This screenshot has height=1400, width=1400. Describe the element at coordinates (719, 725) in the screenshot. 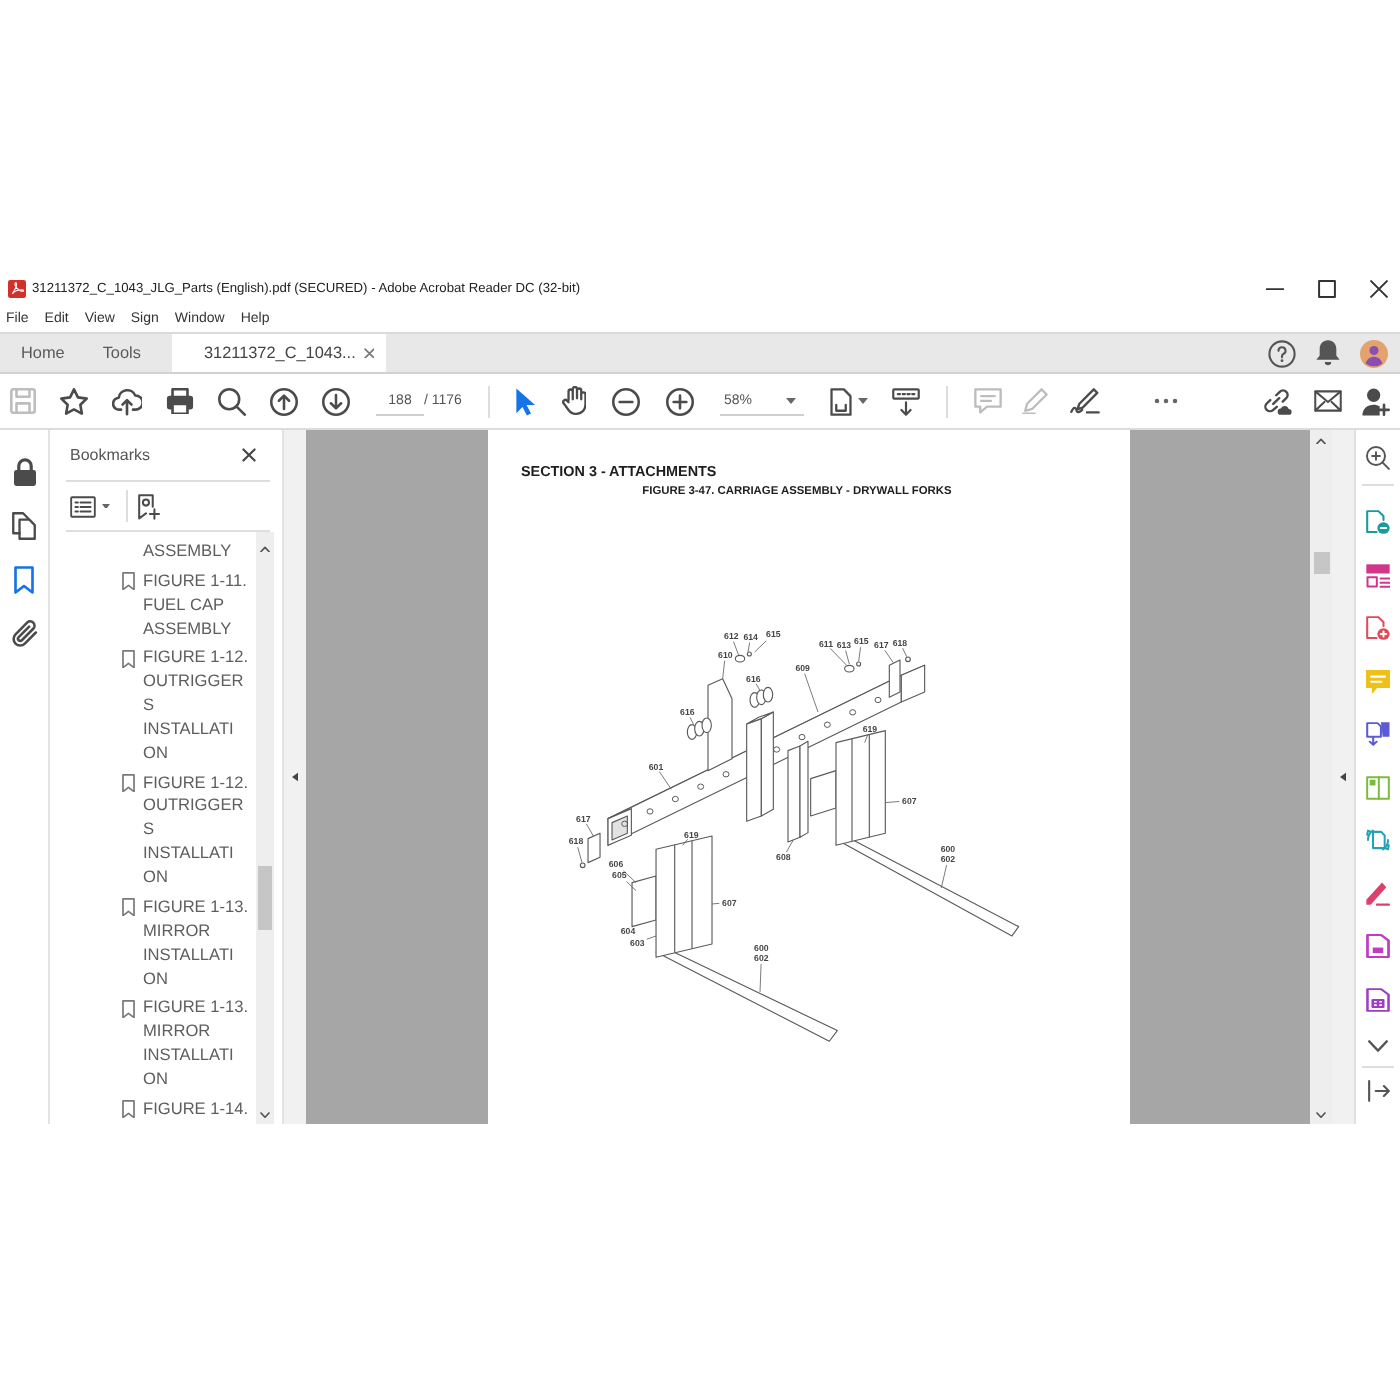

I see `hanger-plate` at that location.